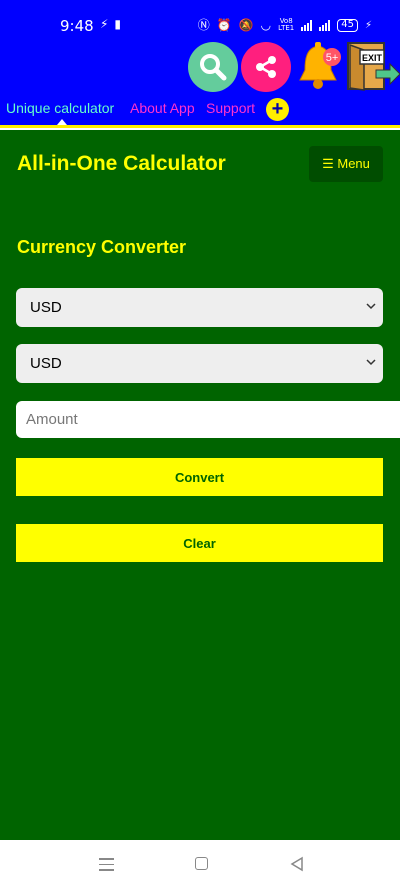 The width and height of the screenshot is (400, 889). I want to click on status-time: 9:48, so click(77, 26).